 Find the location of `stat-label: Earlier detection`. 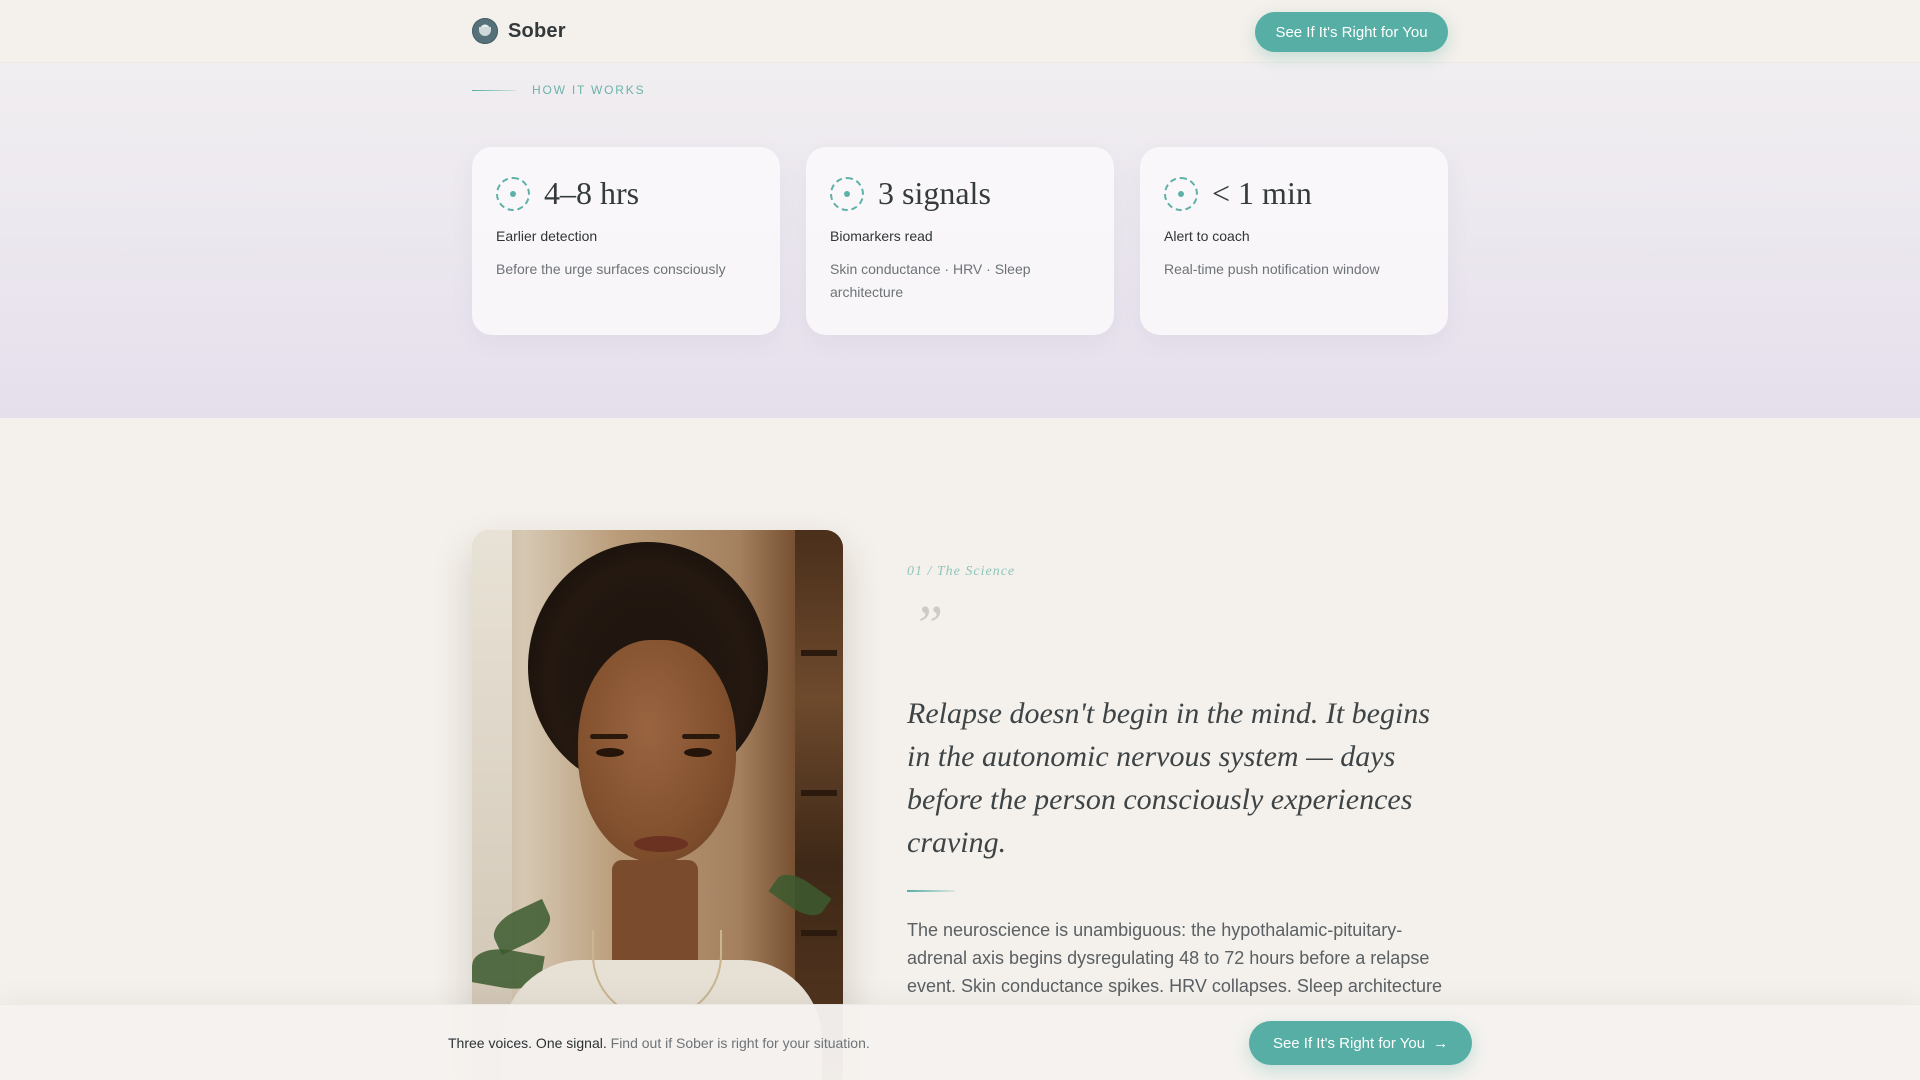

stat-label: Earlier detection is located at coordinates (547, 236).